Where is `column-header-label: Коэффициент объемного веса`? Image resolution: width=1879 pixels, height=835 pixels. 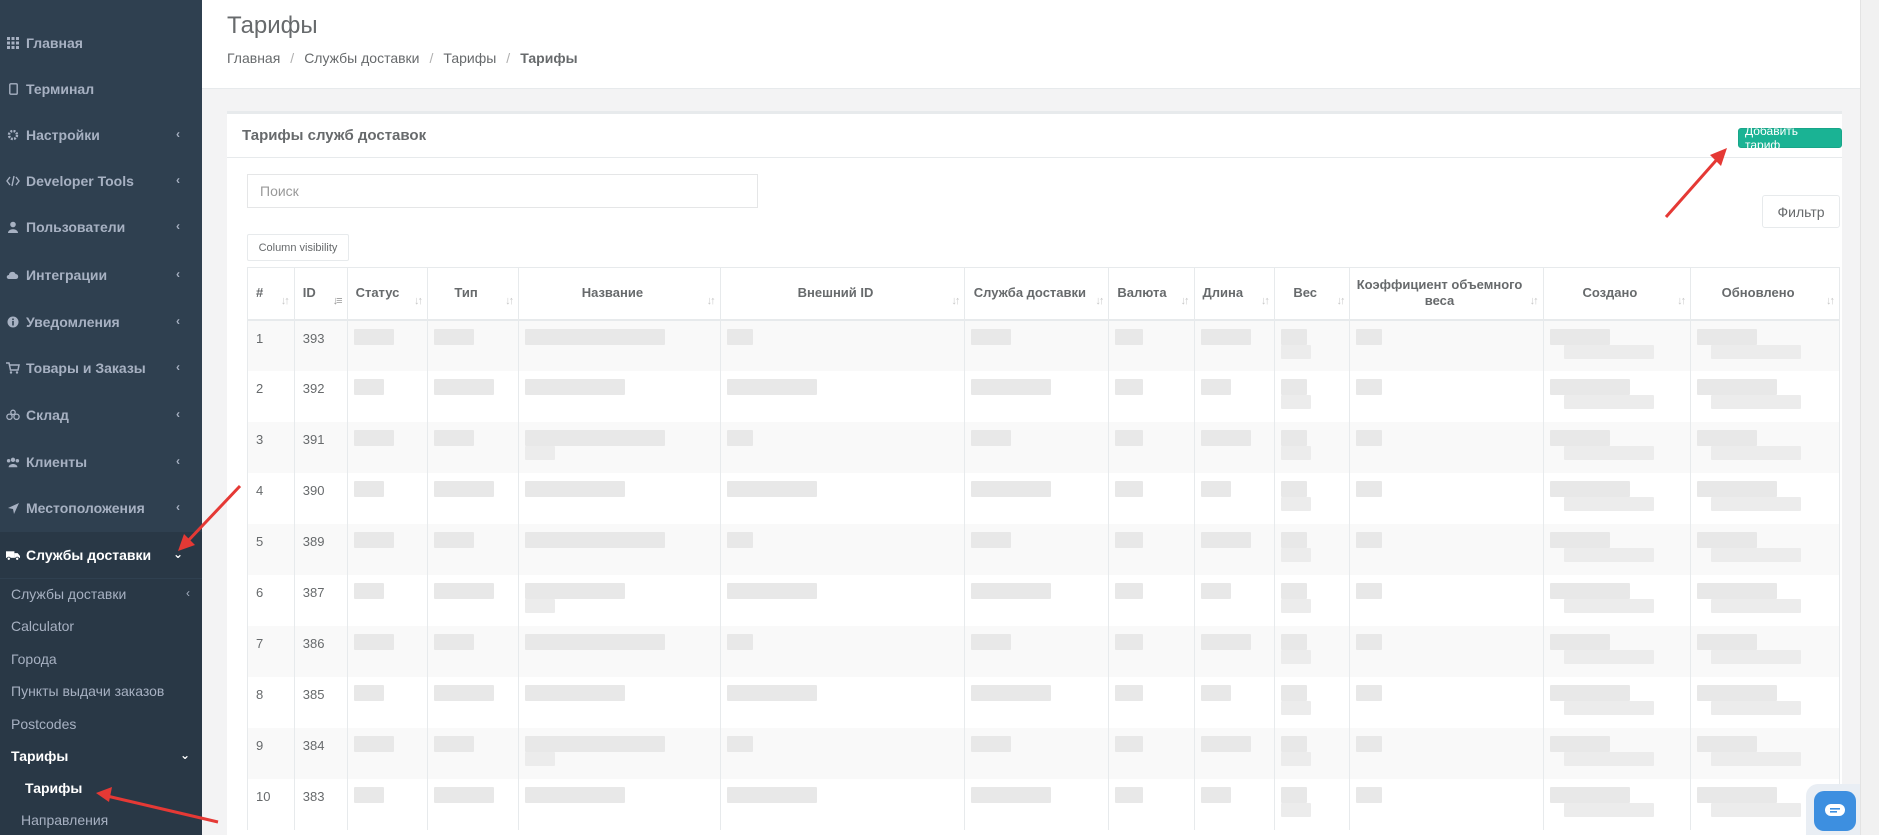 column-header-label: Коэффициент объемного веса is located at coordinates (1439, 293).